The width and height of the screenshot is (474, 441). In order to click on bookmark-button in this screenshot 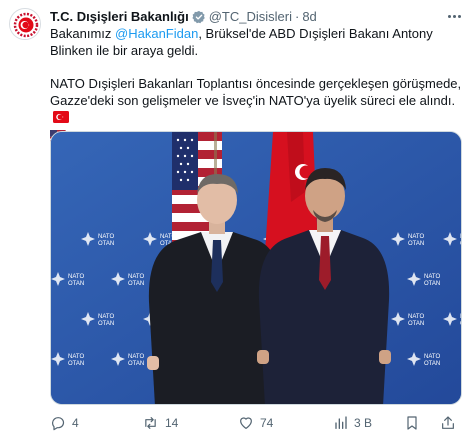, I will do `click(412, 423)`.